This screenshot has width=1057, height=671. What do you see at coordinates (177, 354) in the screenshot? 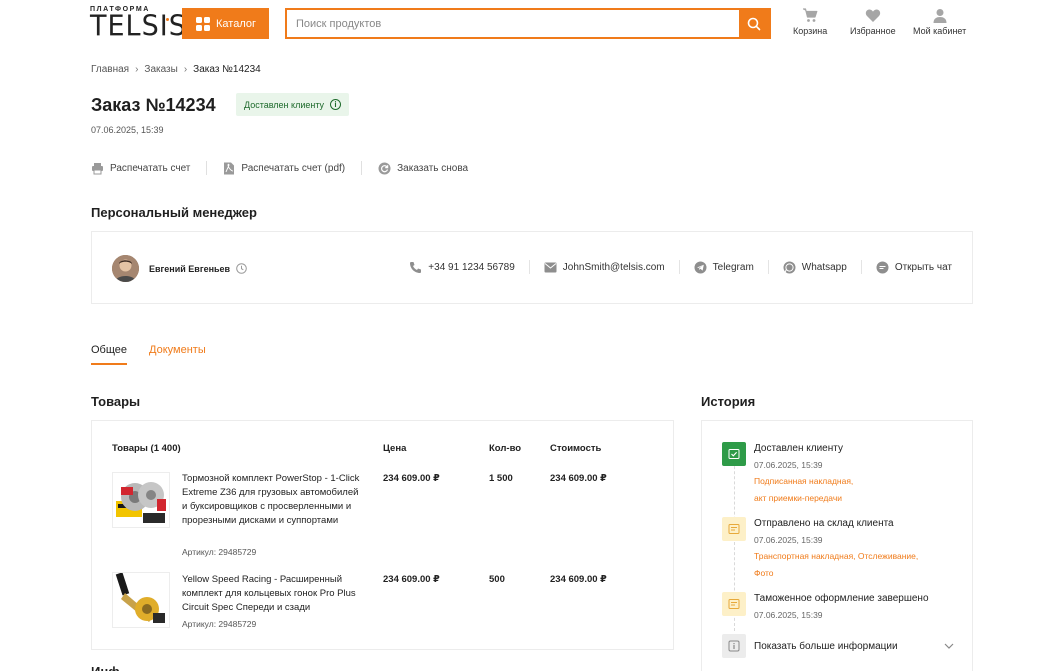
I see `tab-documents: Документы` at bounding box center [177, 354].